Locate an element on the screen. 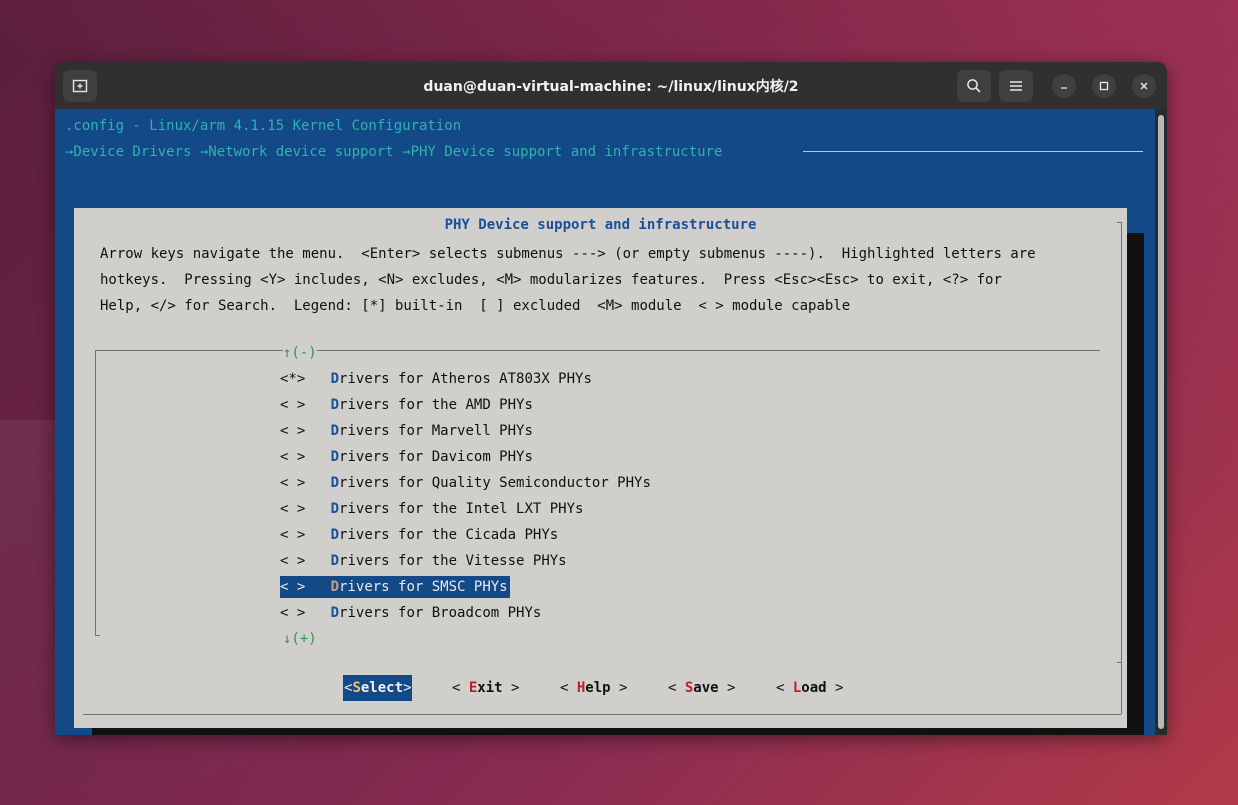  select-button: <Select> is located at coordinates (378, 688).